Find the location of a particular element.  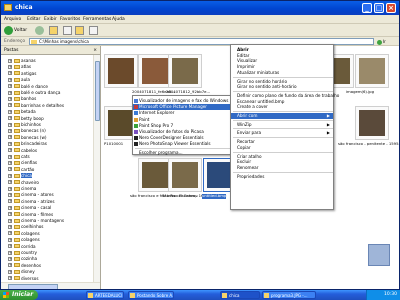

search-icon is located at coordinates (67, 30).